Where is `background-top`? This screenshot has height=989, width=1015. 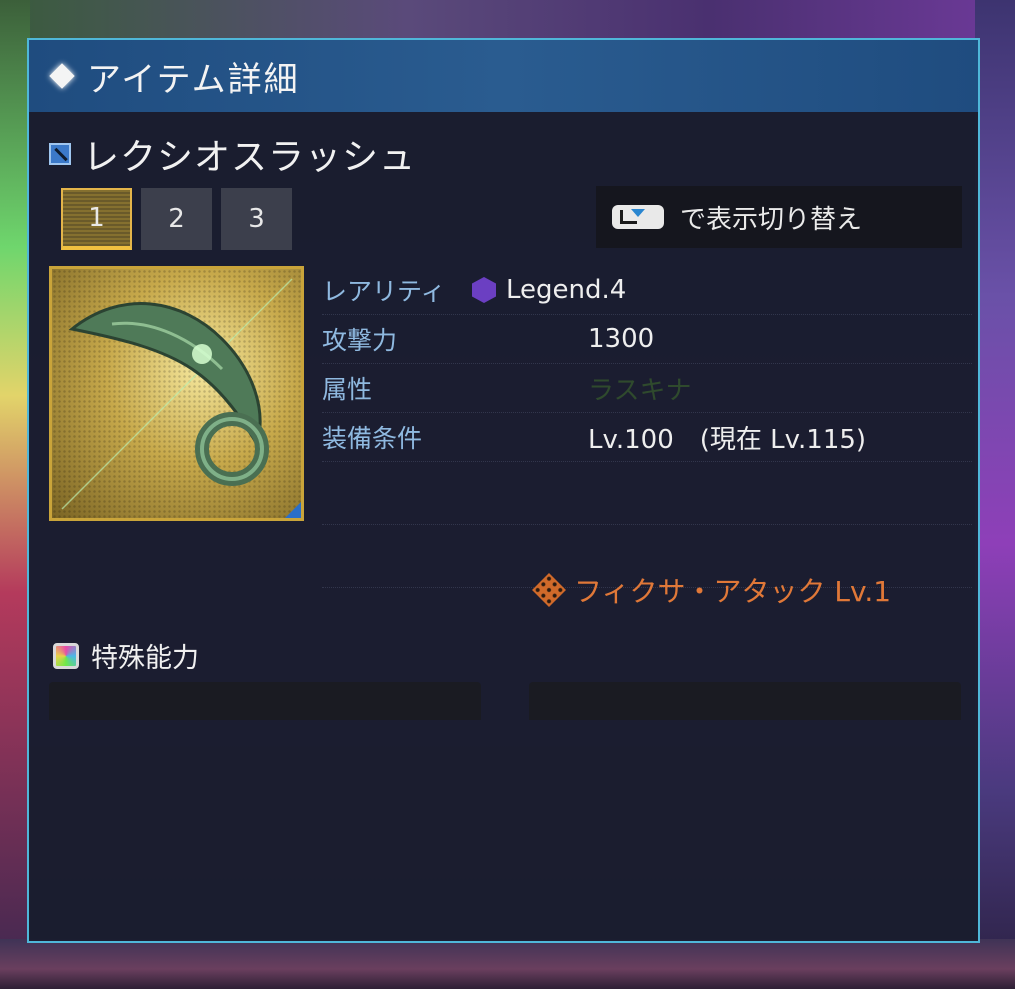 background-top is located at coordinates (507, 20).